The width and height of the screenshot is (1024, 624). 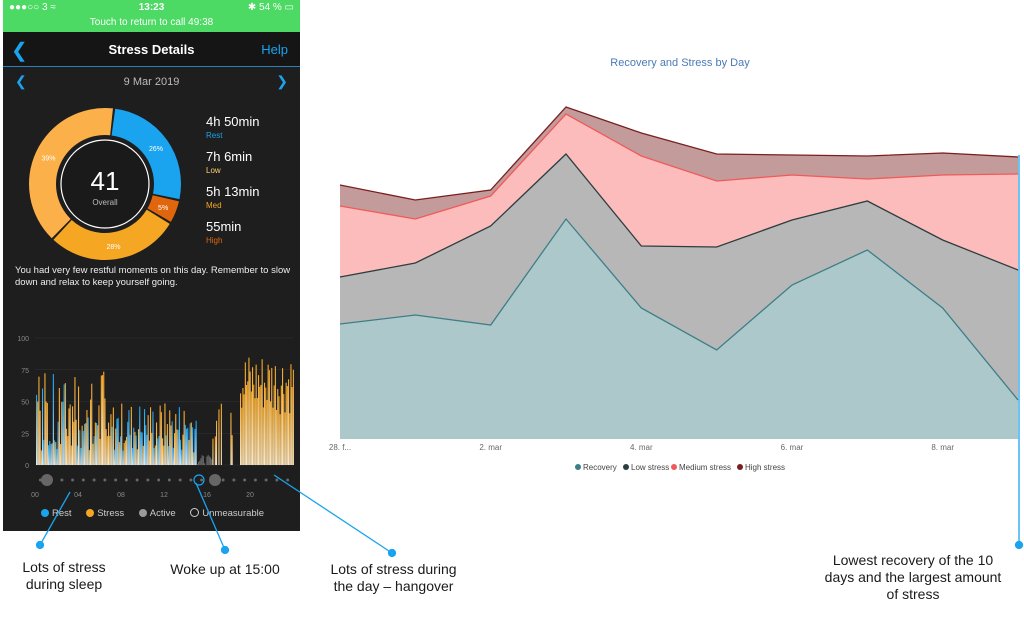 I want to click on callout-line-day, so click(x=333, y=514).